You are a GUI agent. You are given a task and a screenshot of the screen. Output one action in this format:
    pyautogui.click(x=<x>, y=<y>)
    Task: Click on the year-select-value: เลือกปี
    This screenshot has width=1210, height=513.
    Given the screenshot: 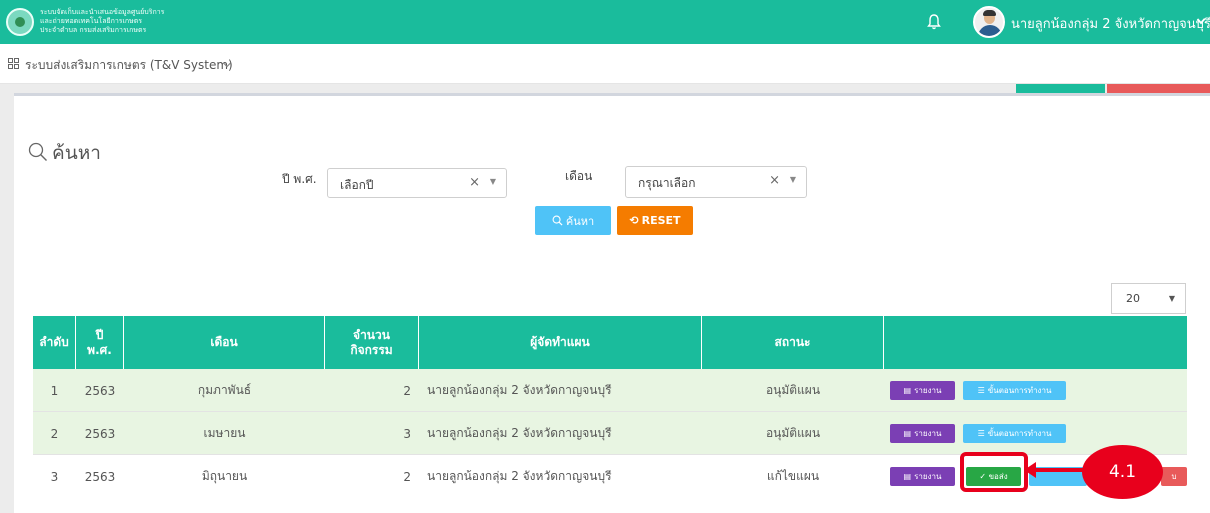 What is the action you would take?
    pyautogui.click(x=357, y=185)
    